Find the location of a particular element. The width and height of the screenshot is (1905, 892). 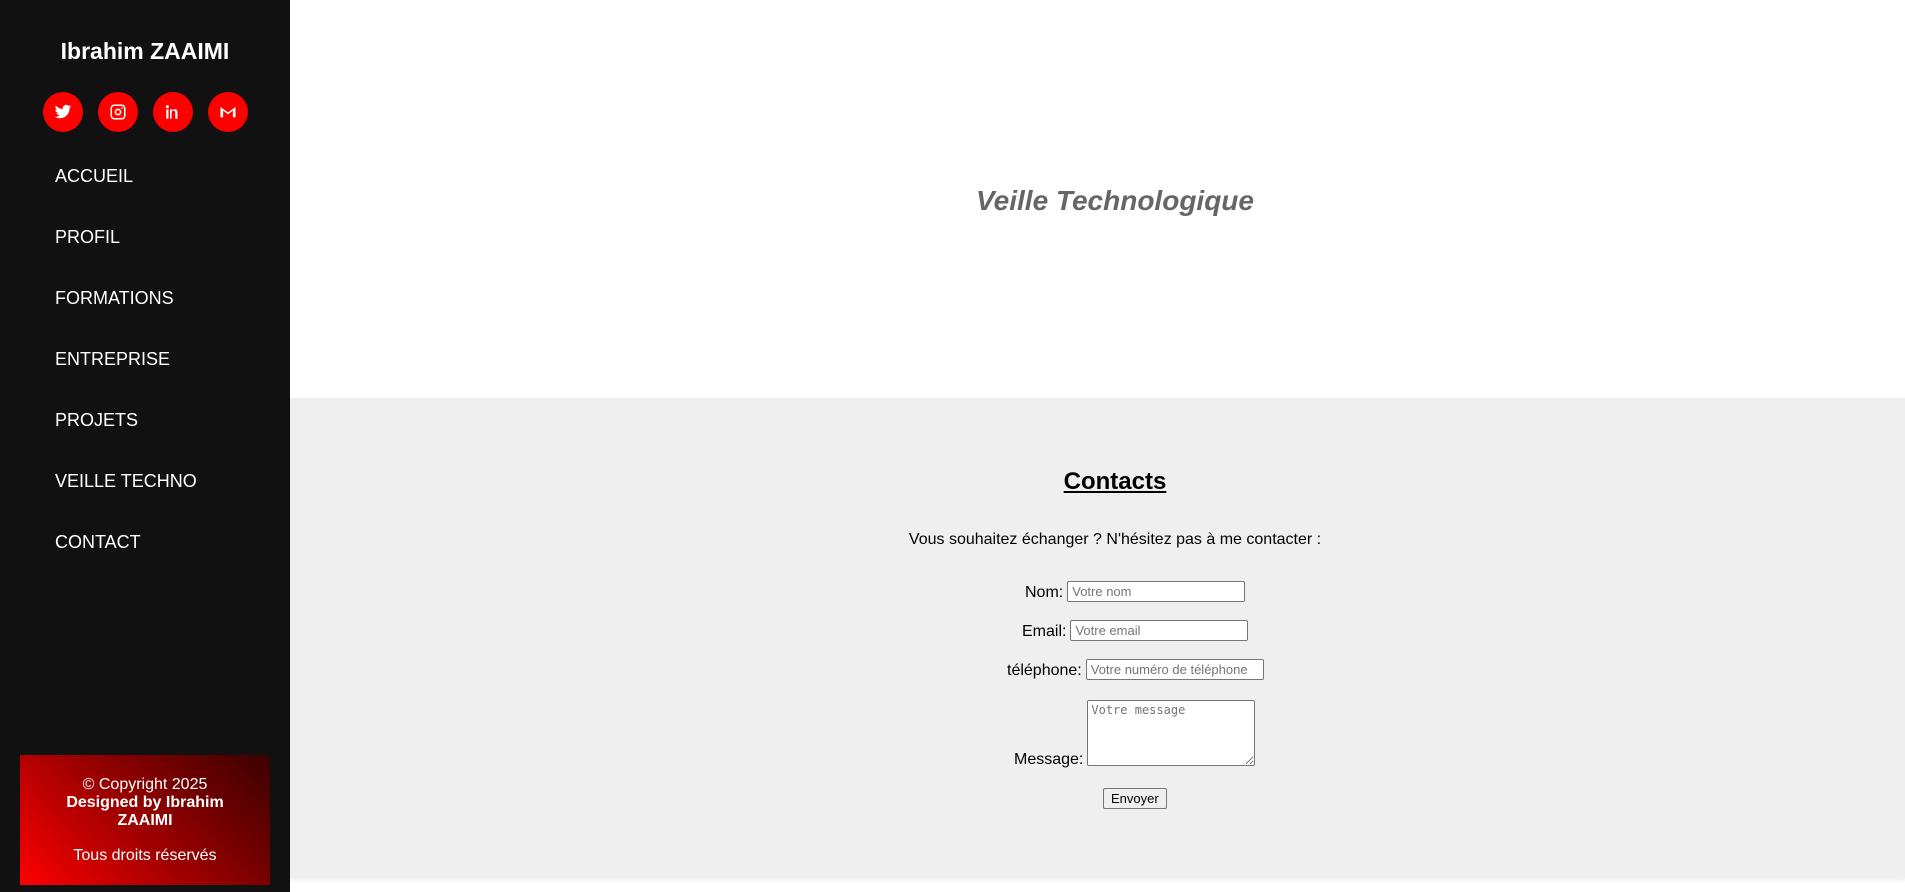

linkedin-icon is located at coordinates (171, 112).